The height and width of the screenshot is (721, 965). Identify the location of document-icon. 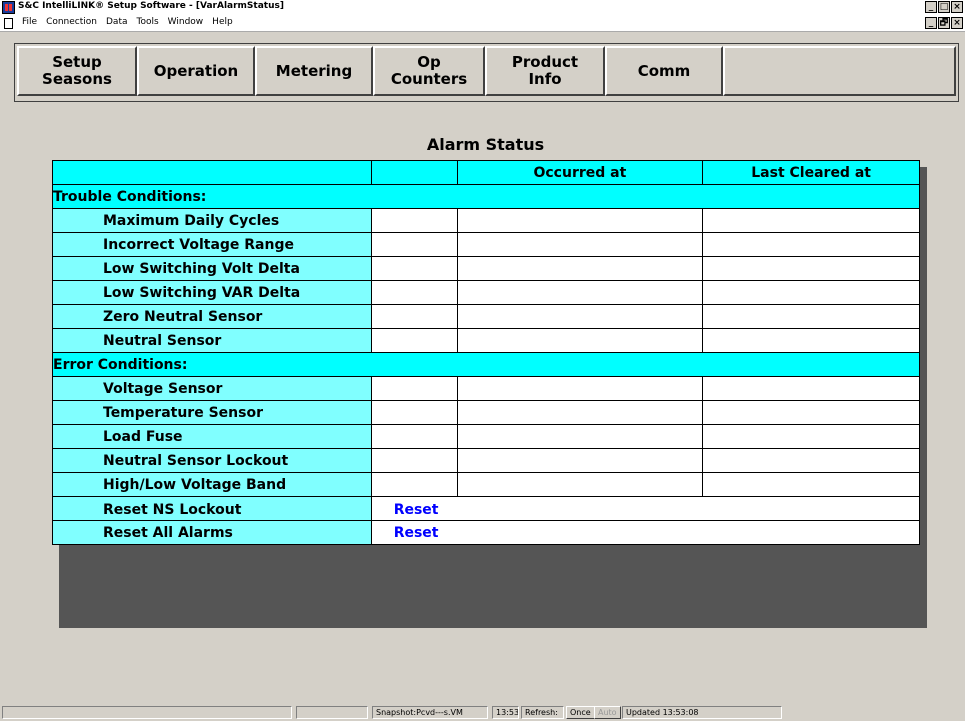
(8, 23).